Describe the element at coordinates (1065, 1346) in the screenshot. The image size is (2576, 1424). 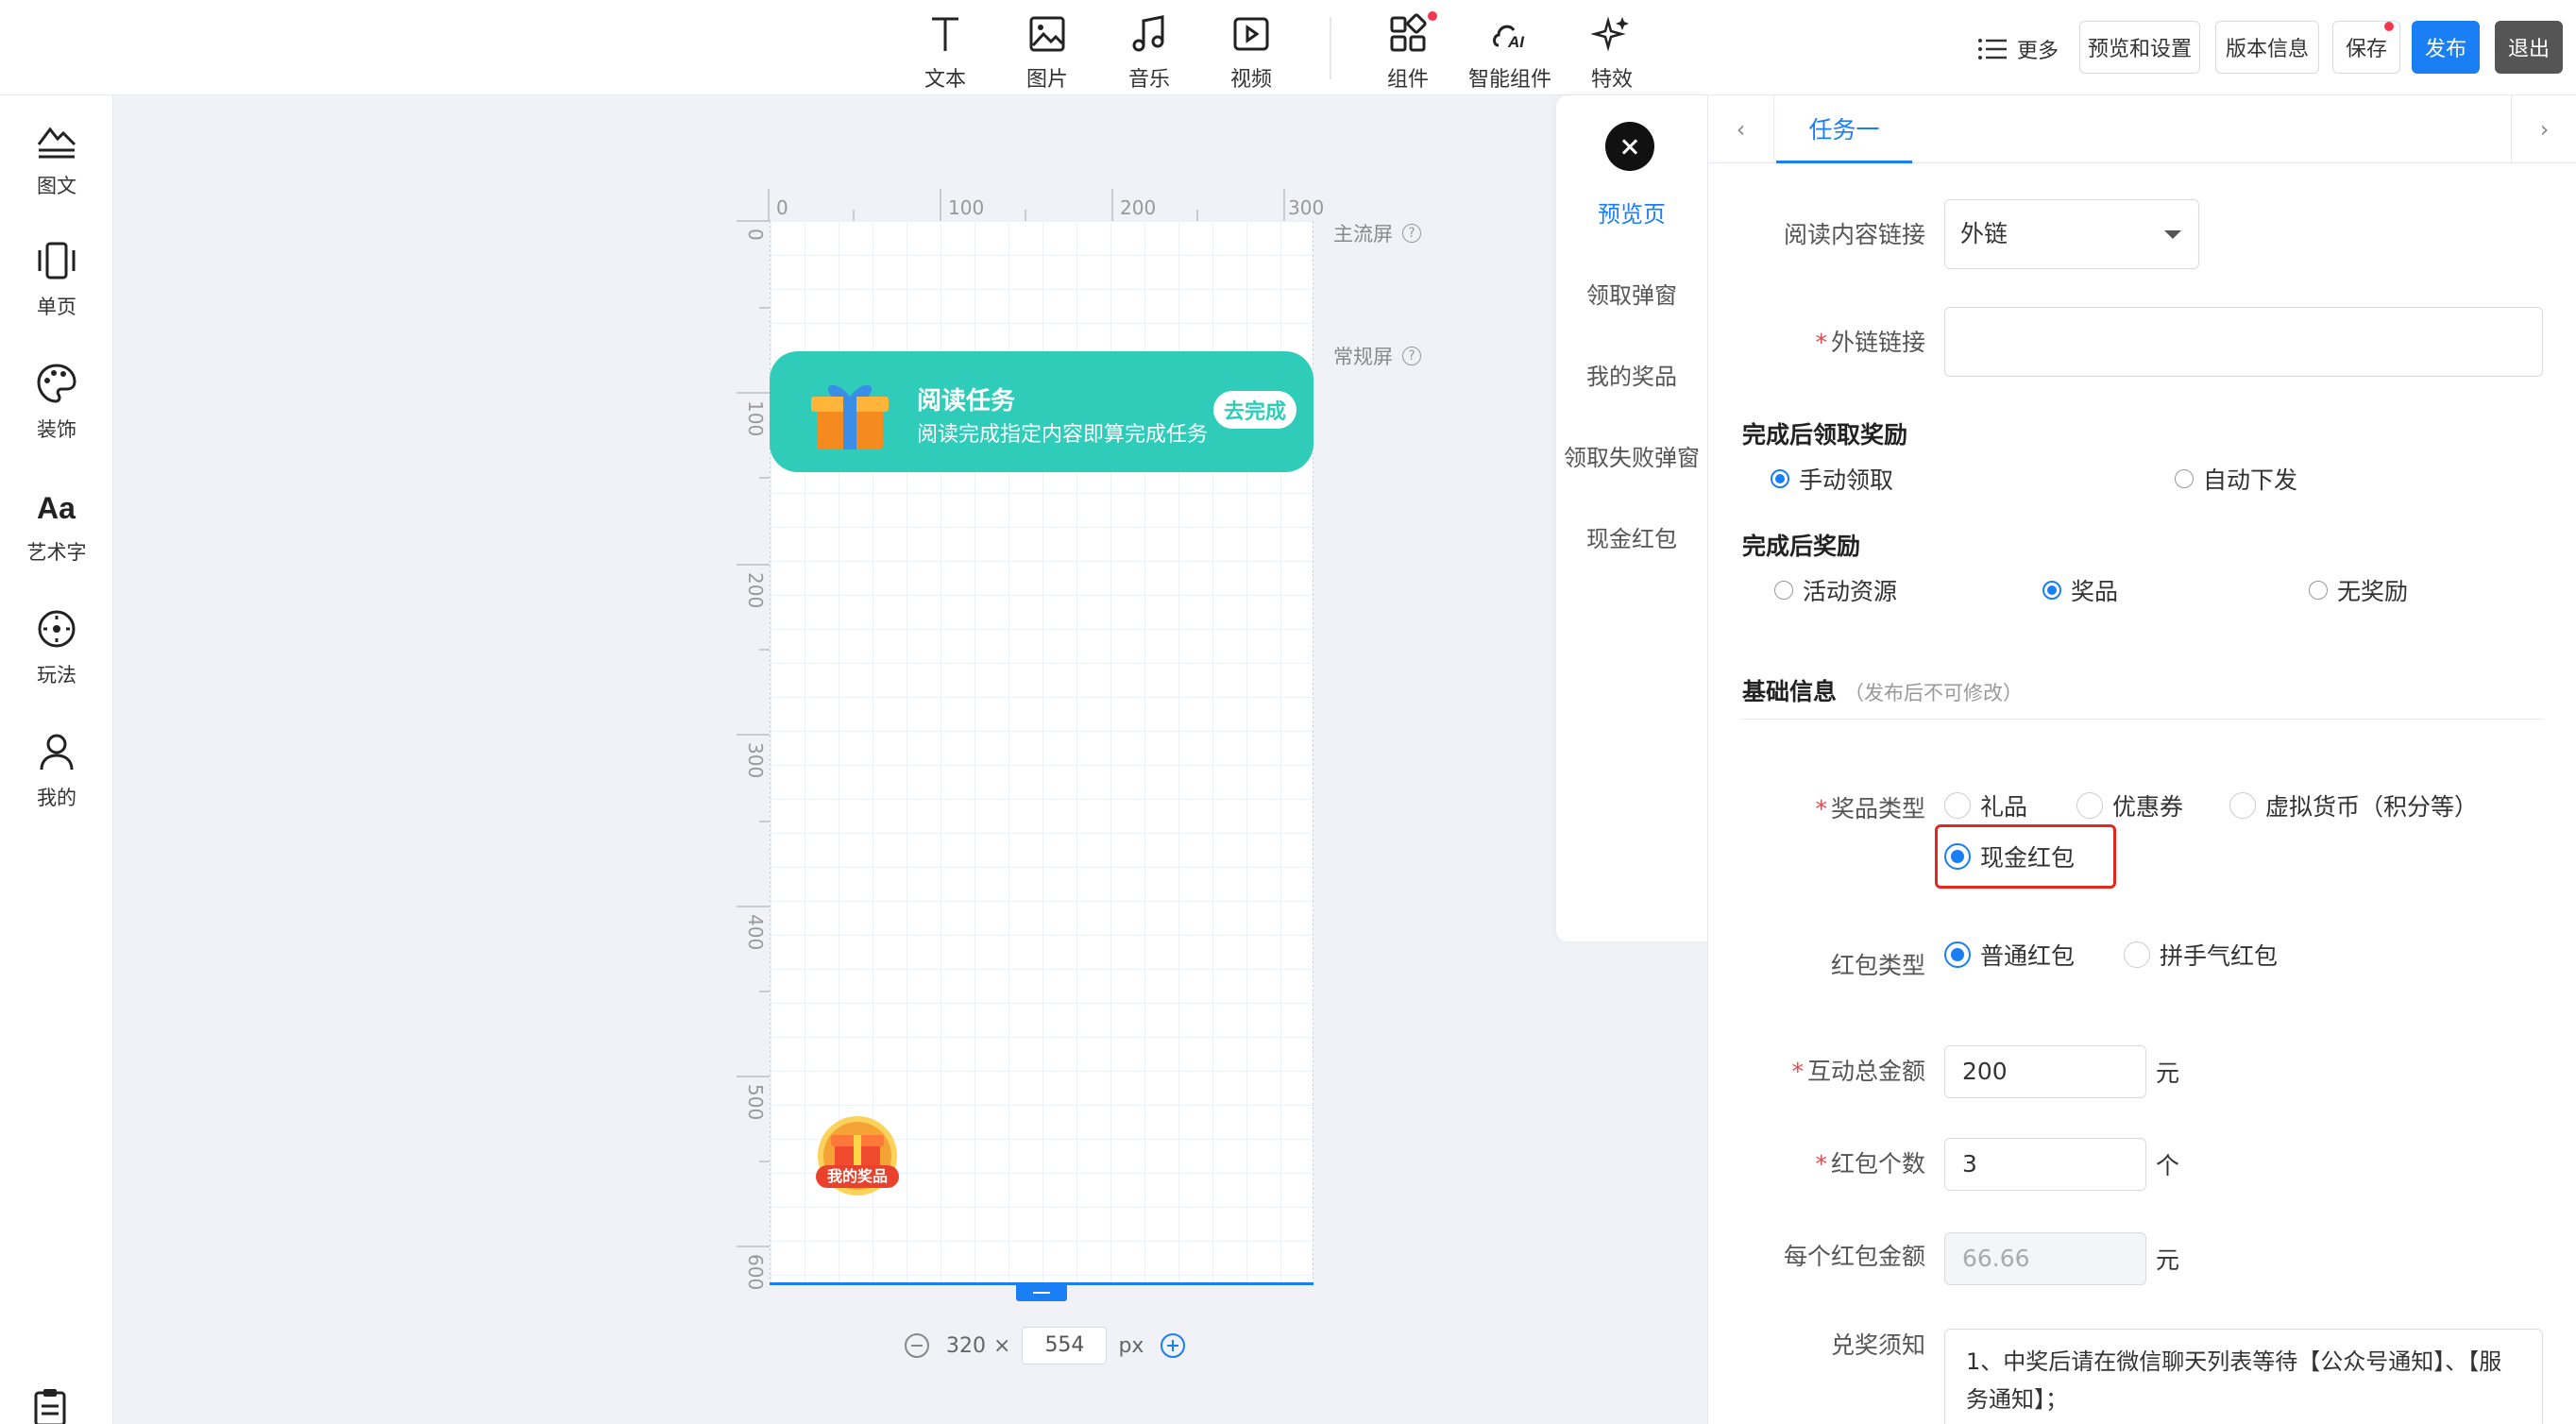
I see `canvas-height-input: 554` at that location.